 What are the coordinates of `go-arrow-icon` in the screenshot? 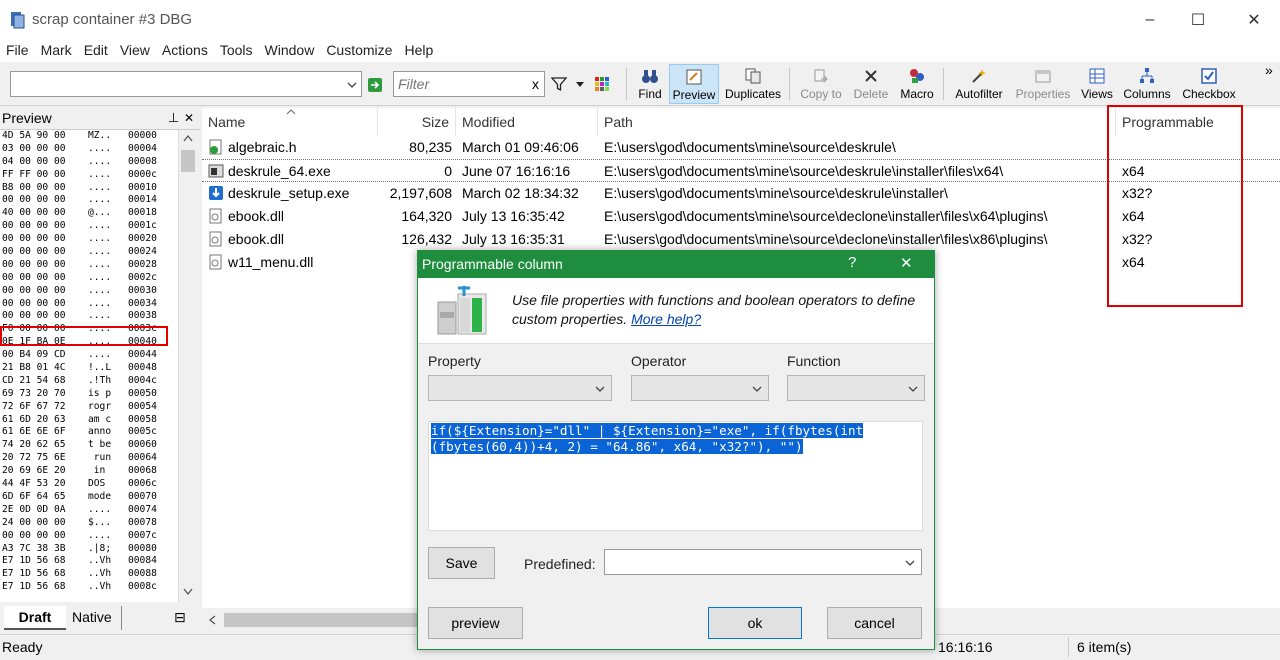 It's located at (375, 85).